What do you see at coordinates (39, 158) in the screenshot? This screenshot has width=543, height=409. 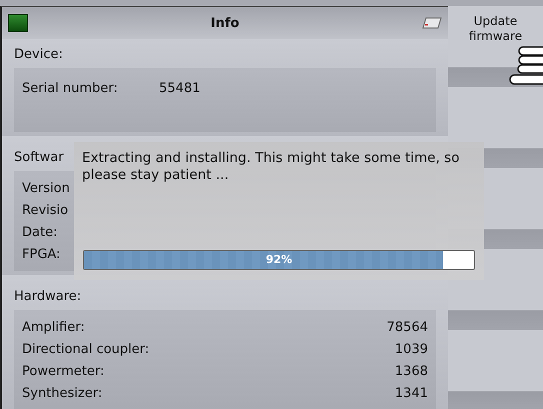 I see `section-header: Softwar` at bounding box center [39, 158].